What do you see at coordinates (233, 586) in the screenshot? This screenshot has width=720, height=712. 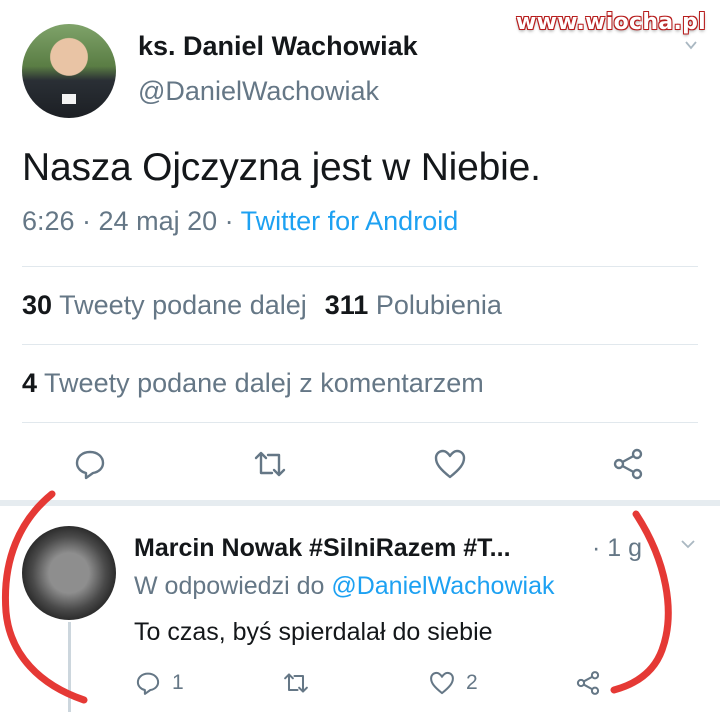 I see `replying-to-prefix: W odpowiedzi do` at bounding box center [233, 586].